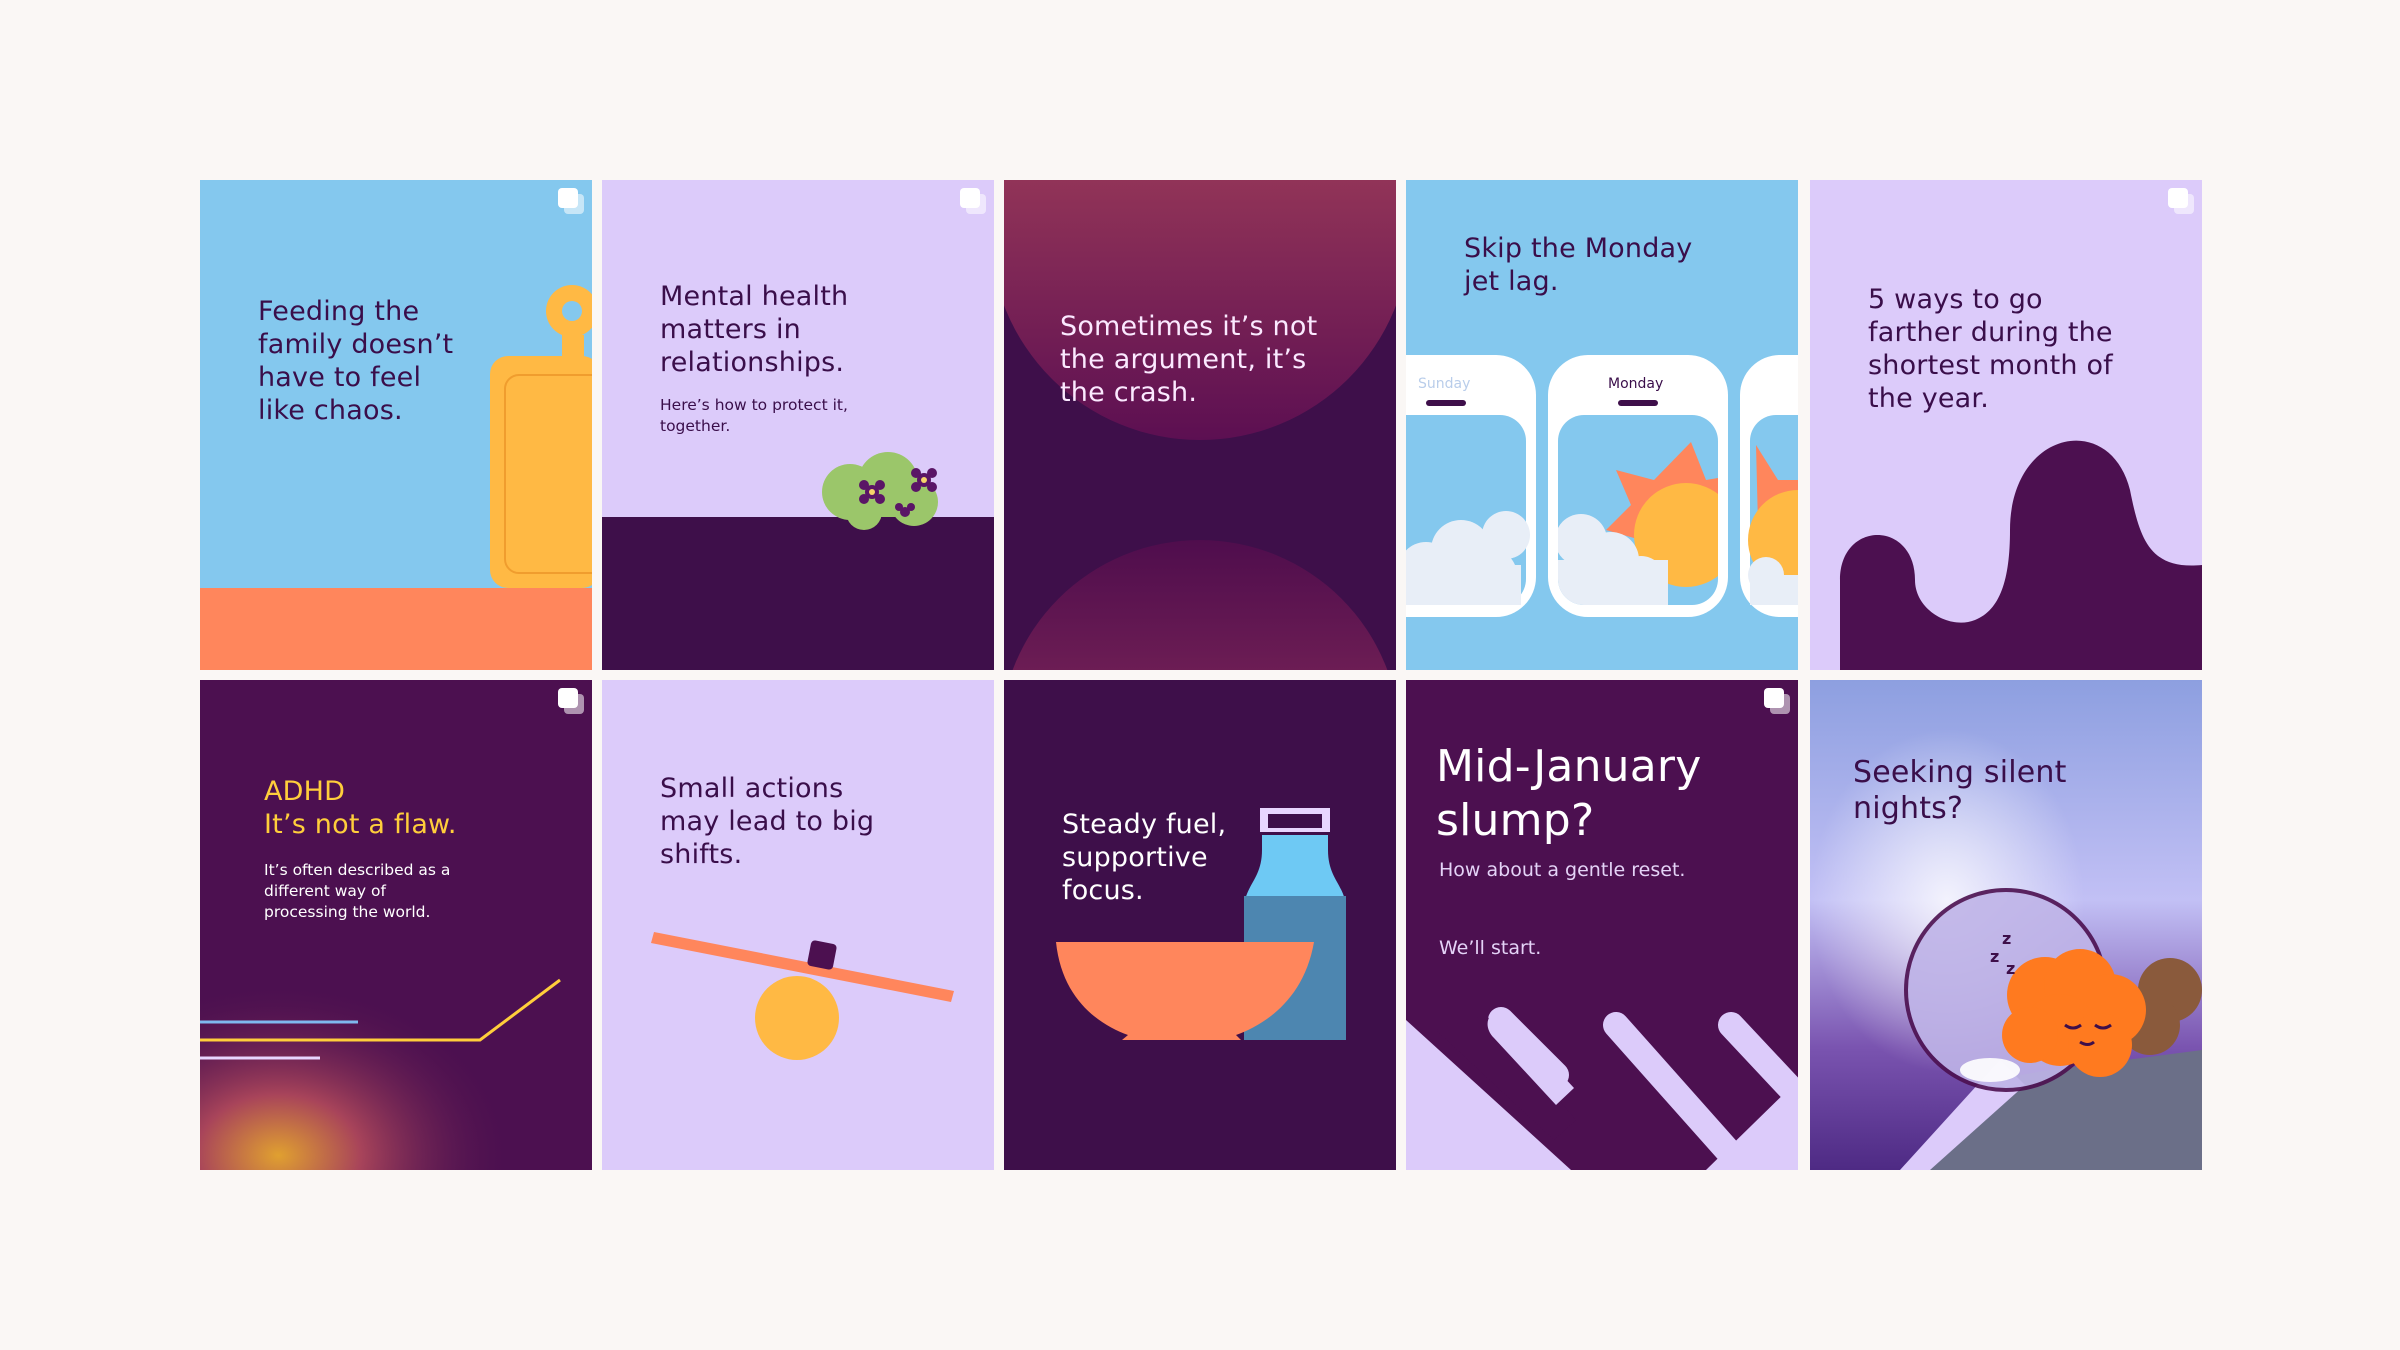 This screenshot has height=1350, width=2400. I want to click on post-note: We’ll start., so click(1490, 948).